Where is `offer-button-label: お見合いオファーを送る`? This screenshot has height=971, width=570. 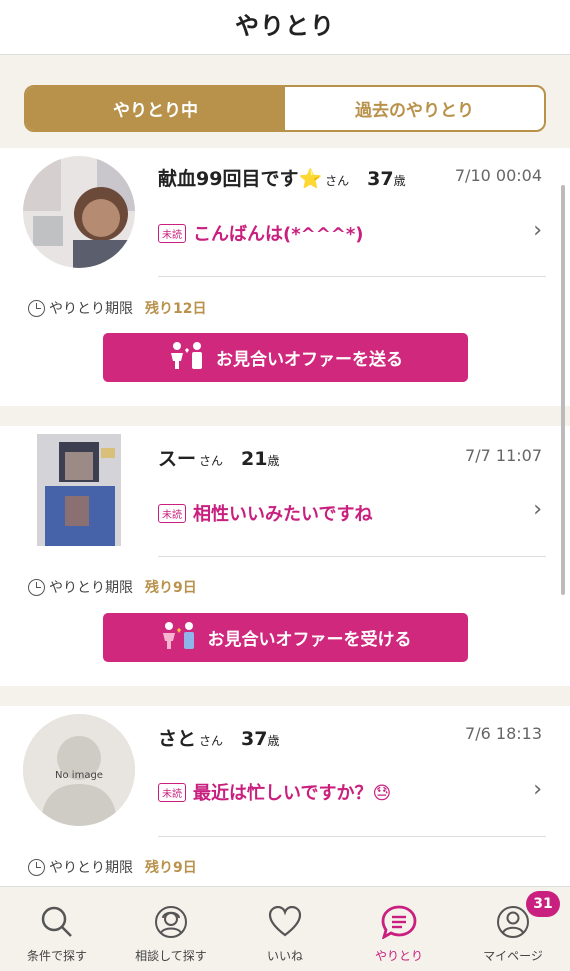
offer-button-label: お見合いオファーを送る is located at coordinates (309, 360).